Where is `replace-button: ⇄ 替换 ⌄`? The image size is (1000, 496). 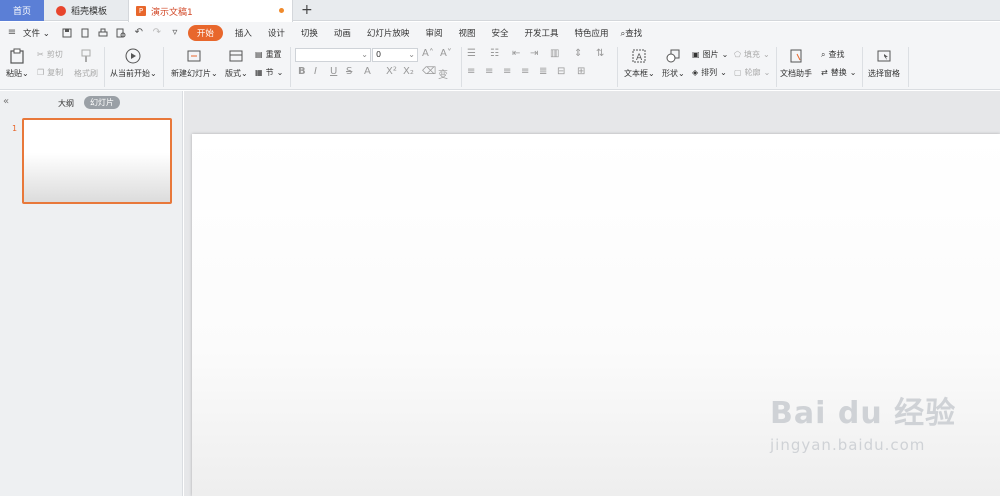
replace-button: ⇄ 替换 ⌄ is located at coordinates (838, 72).